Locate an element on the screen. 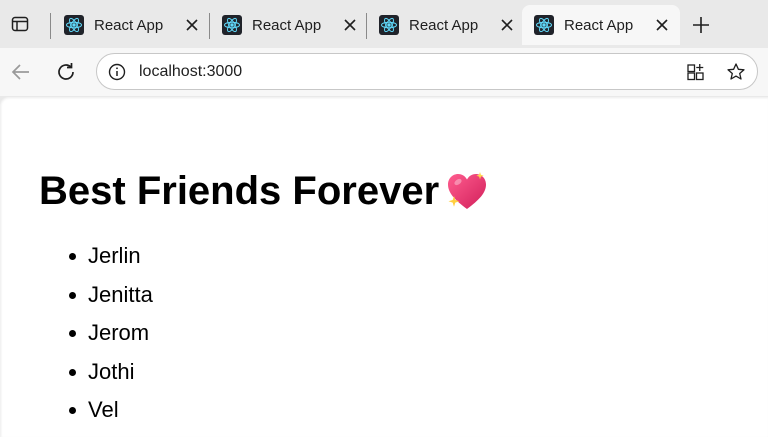 The height and width of the screenshot is (437, 768). heading-row: Best Friends Forever is located at coordinates (264, 191).